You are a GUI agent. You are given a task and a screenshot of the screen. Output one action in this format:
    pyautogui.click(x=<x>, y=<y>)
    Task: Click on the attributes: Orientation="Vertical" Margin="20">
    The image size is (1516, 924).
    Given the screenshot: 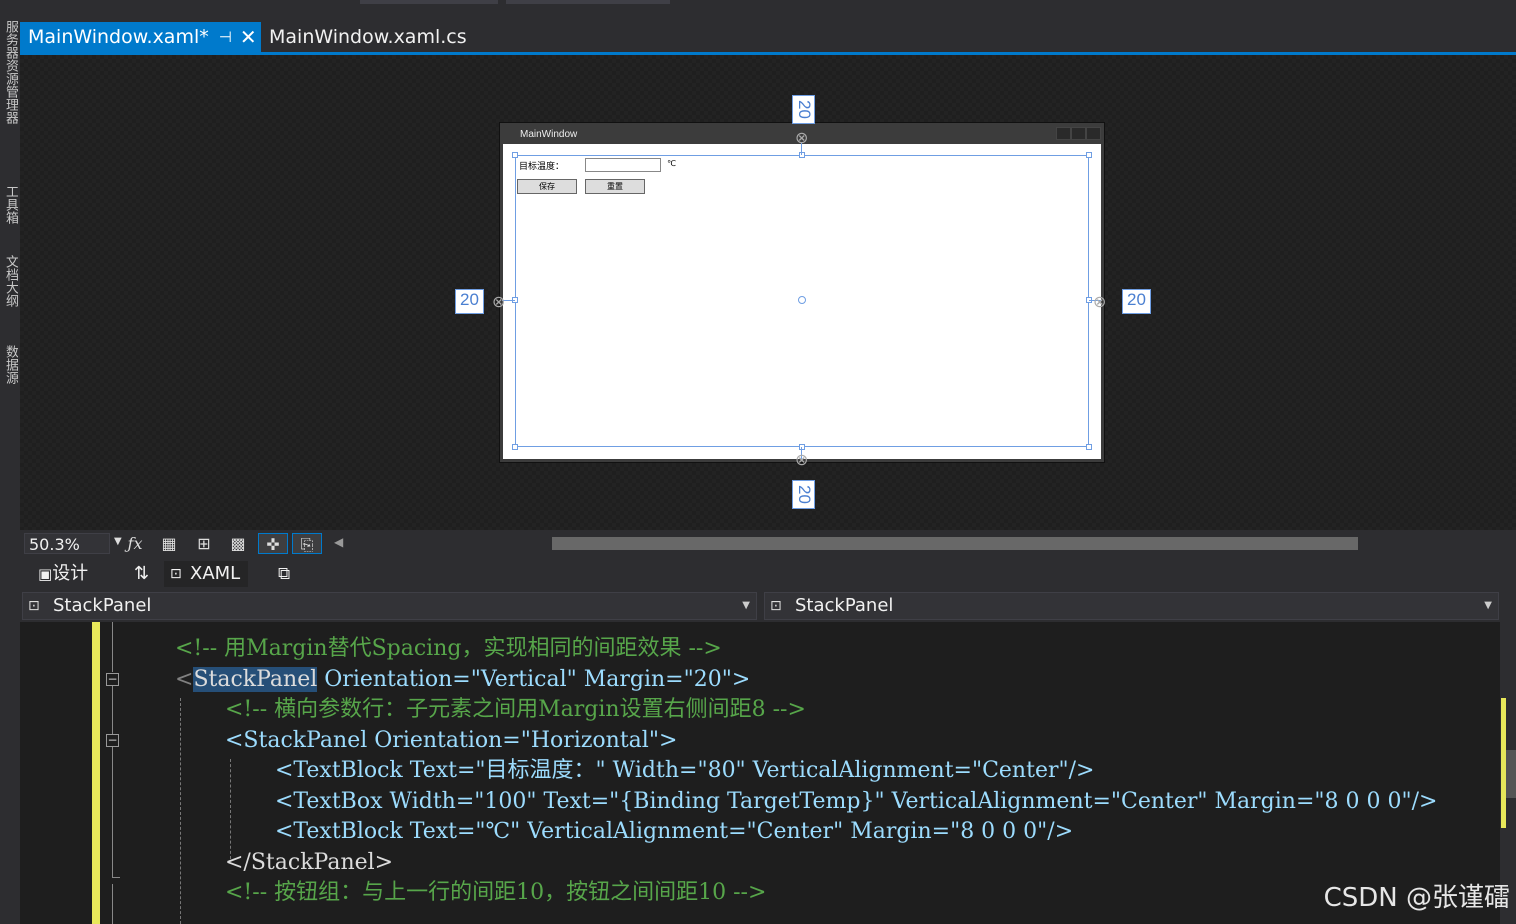 What is the action you would take?
    pyautogui.click(x=534, y=679)
    